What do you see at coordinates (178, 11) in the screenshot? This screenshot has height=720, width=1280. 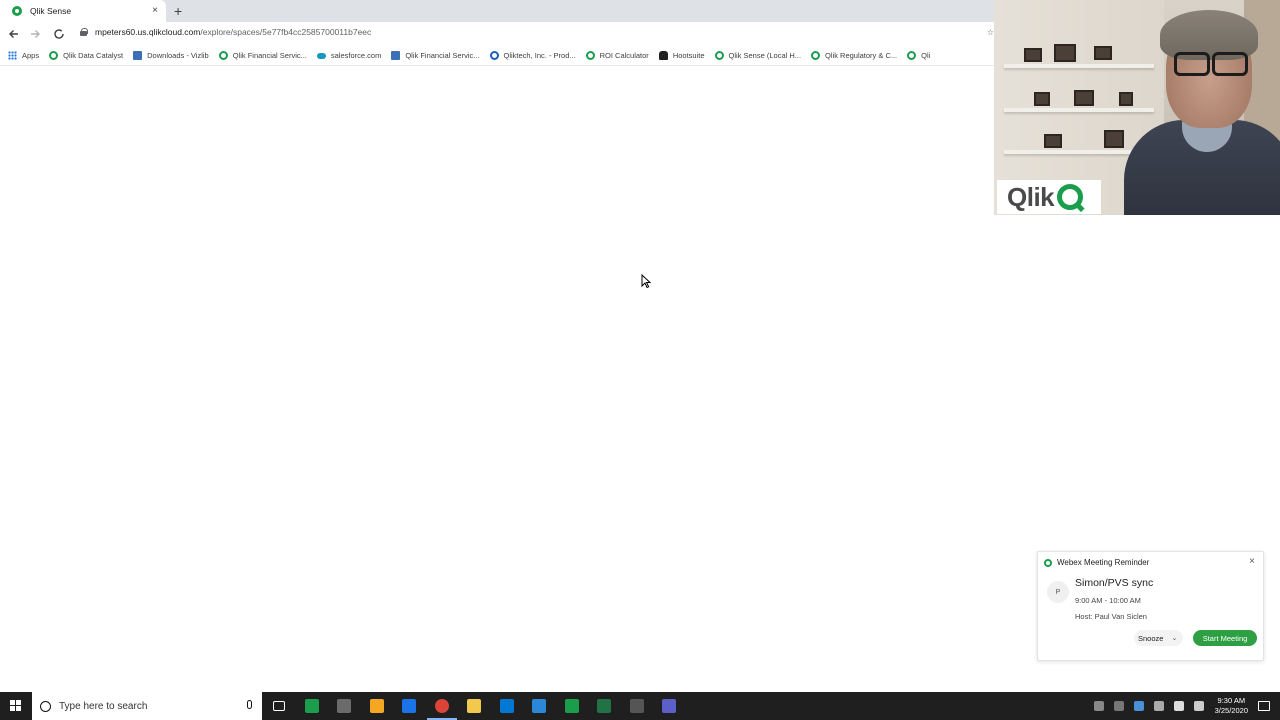 I see `new-tab-button: +` at bounding box center [178, 11].